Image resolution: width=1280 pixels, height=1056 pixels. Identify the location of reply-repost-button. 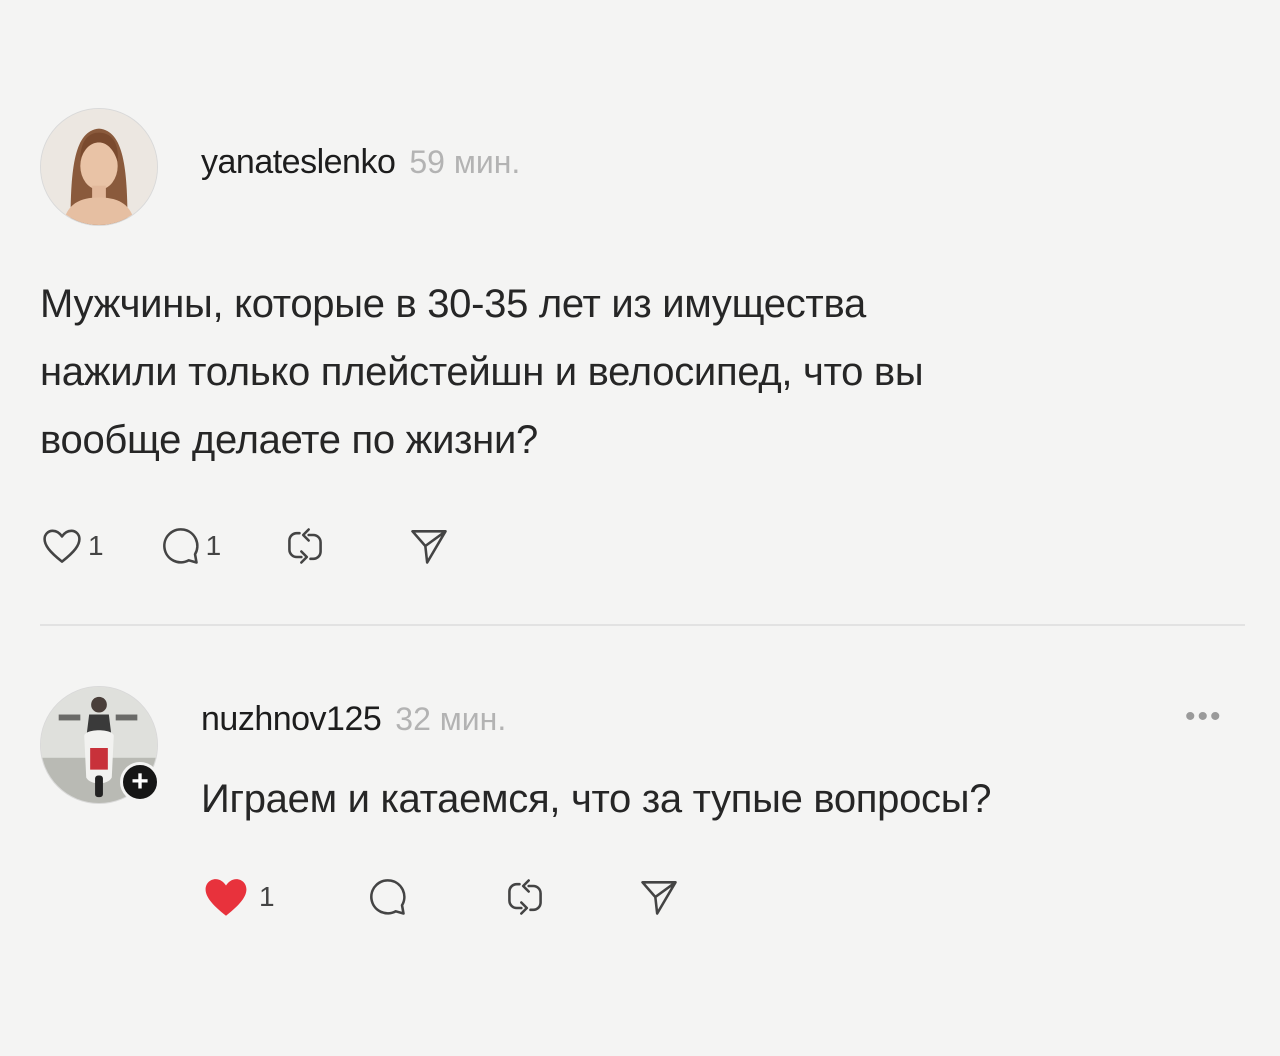
(525, 897).